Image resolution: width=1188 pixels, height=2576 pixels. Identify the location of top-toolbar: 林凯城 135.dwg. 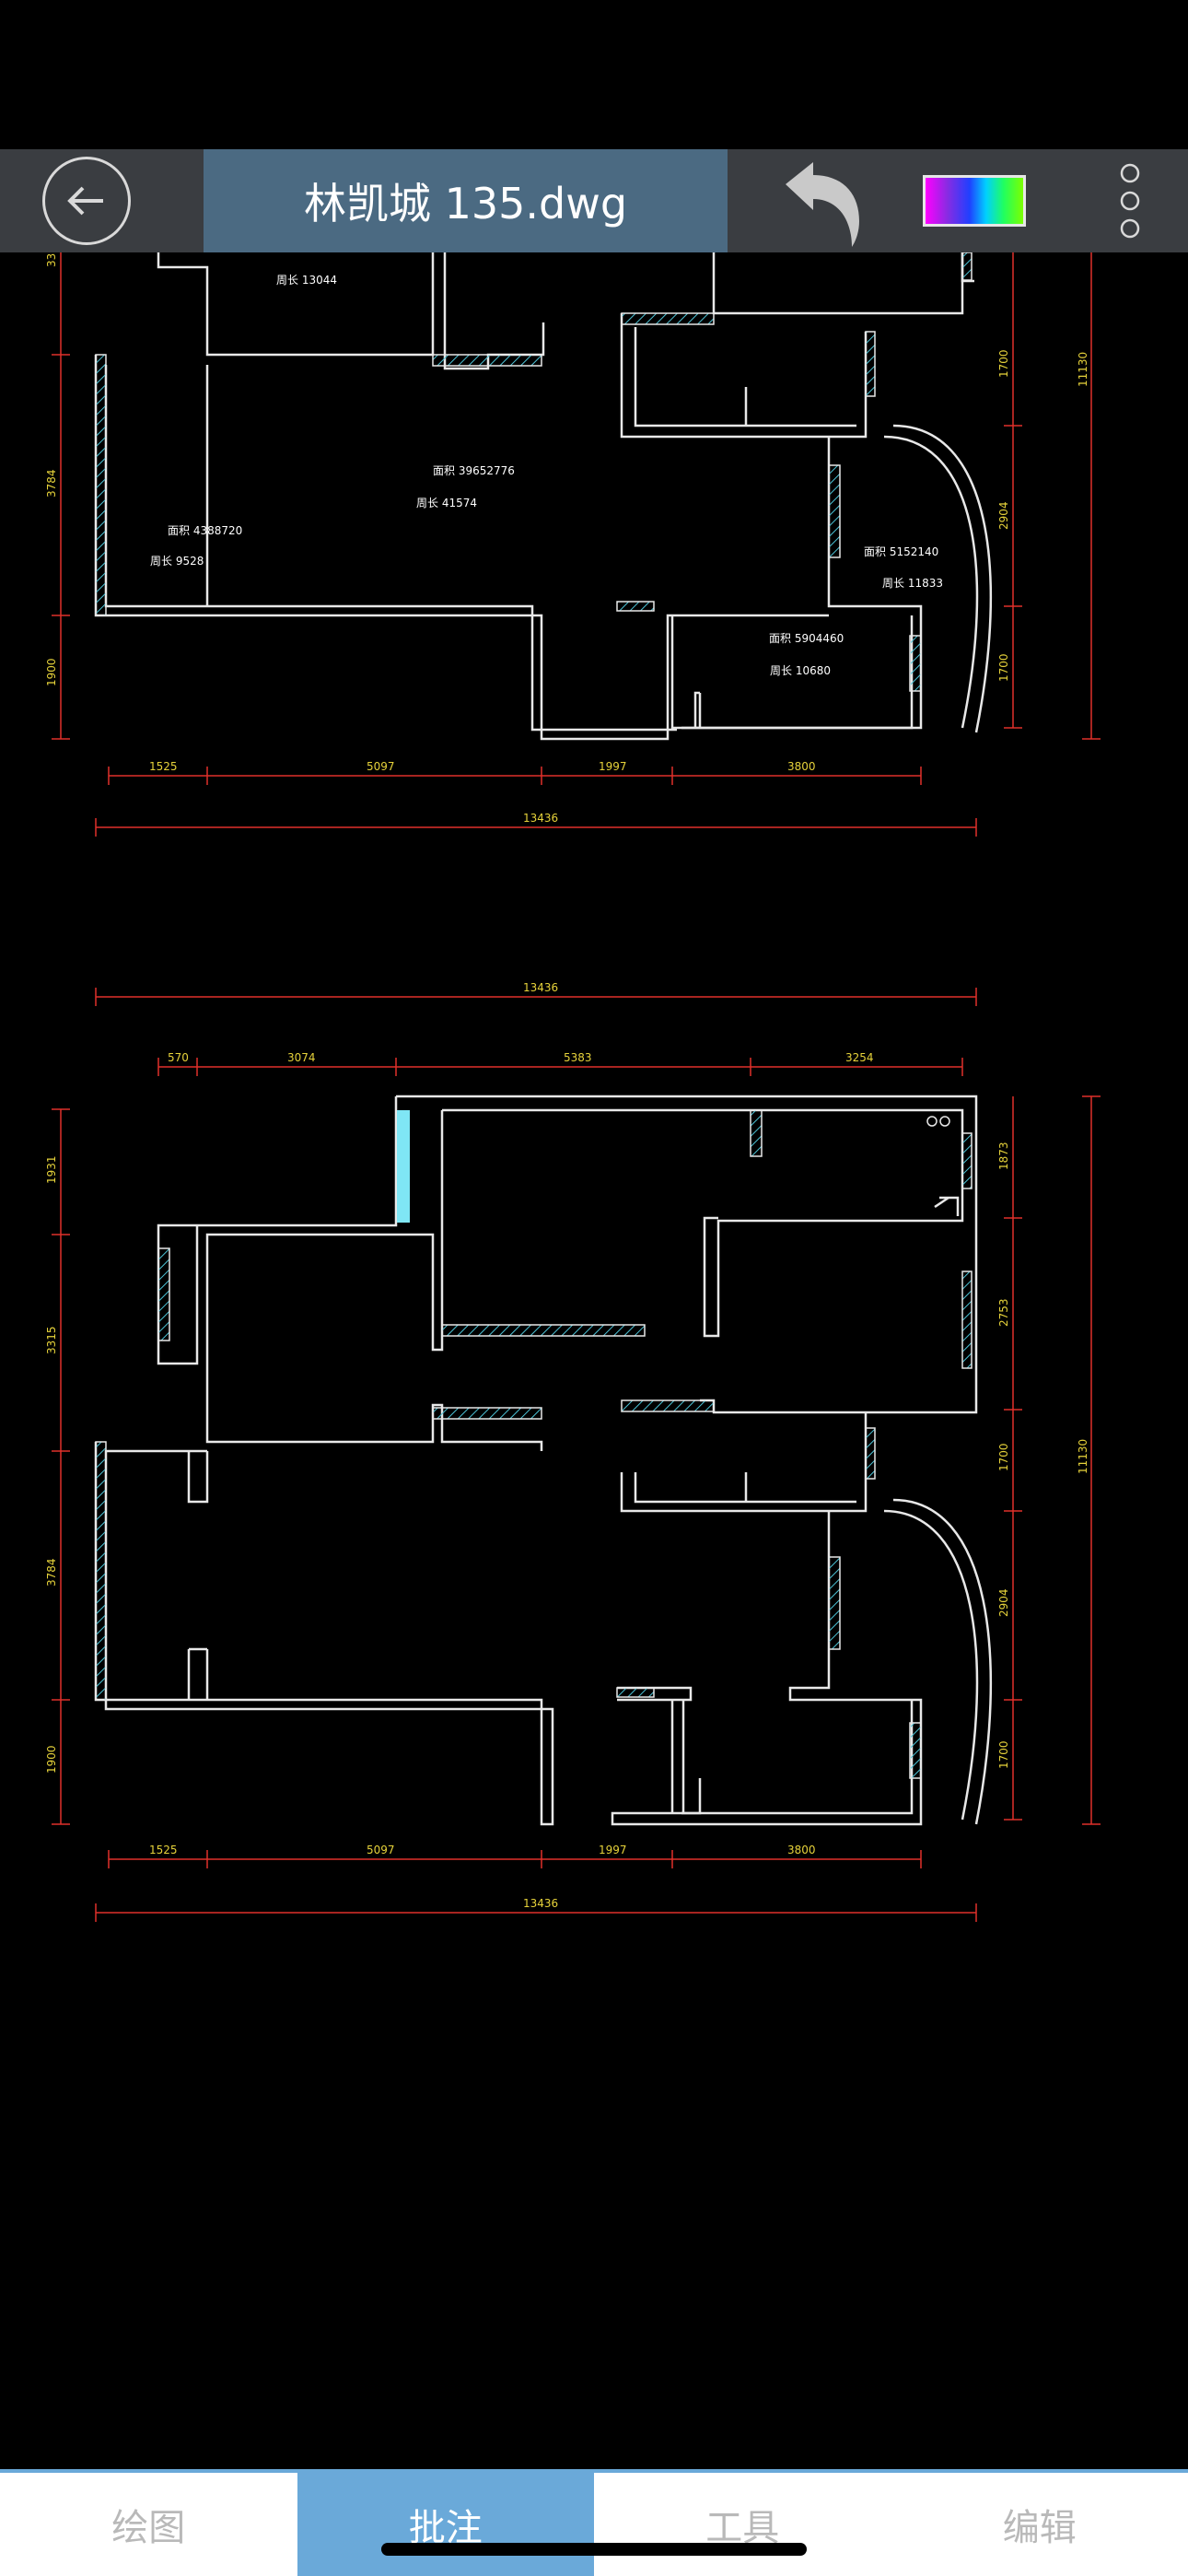
(594, 200).